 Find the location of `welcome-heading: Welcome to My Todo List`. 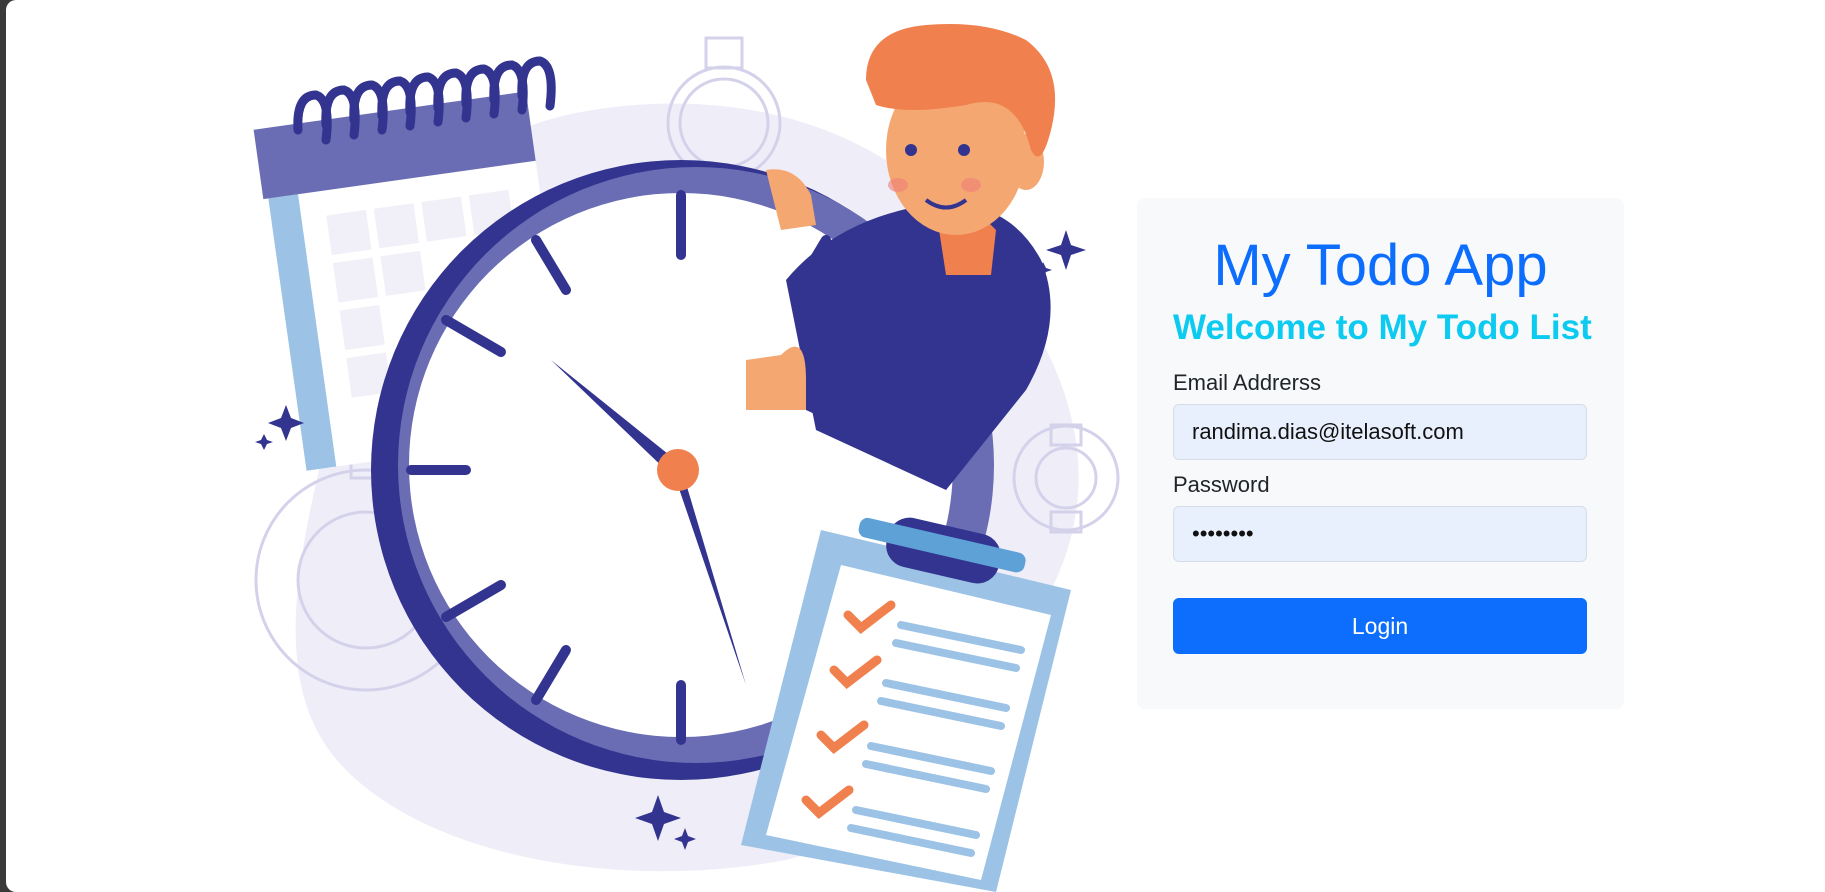

welcome-heading: Welcome to My Todo List is located at coordinates (1382, 327).